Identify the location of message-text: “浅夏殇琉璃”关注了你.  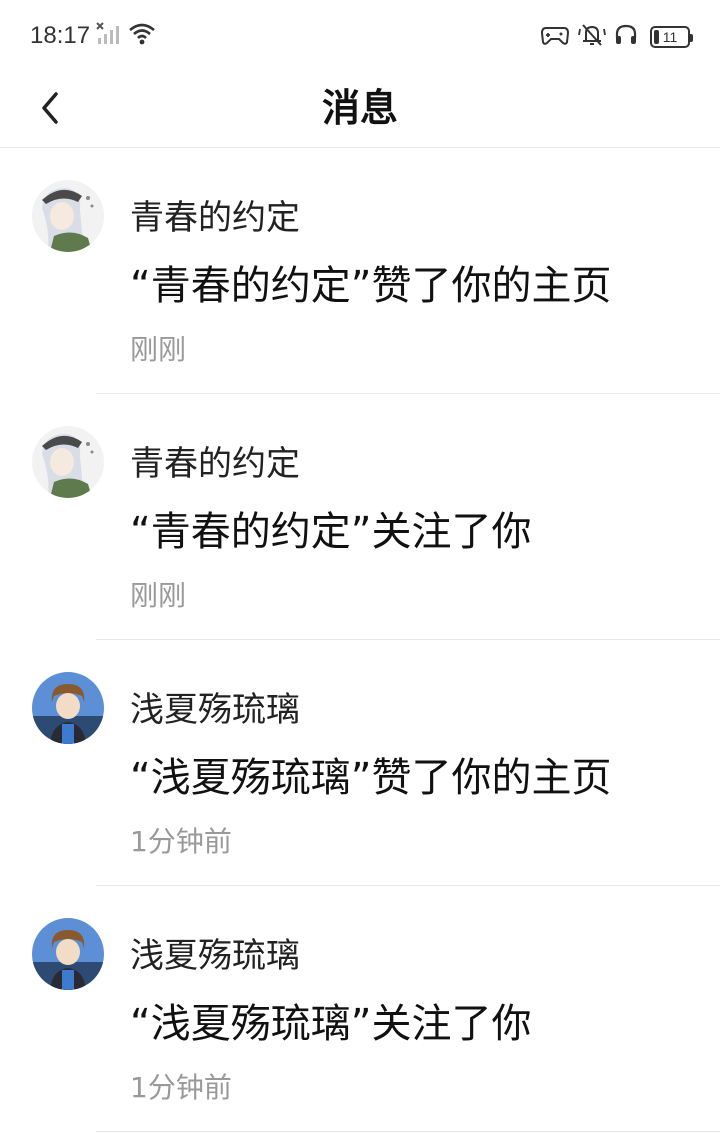
(331, 1024).